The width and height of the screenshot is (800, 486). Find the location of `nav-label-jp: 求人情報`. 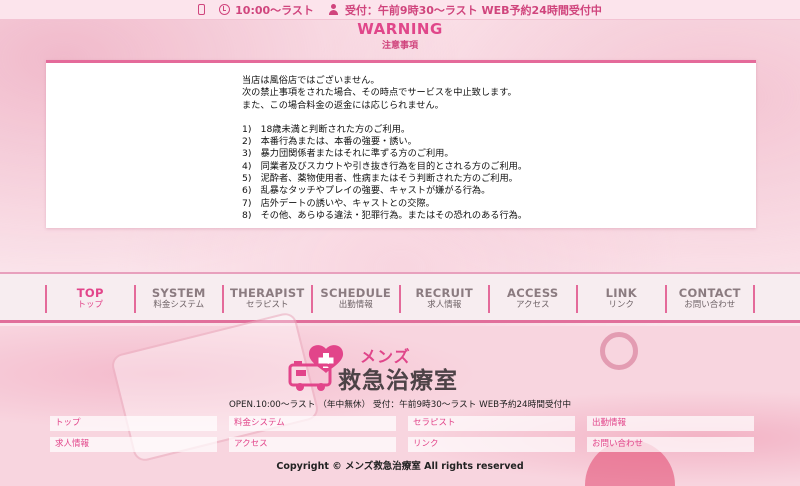

nav-label-jp: 求人情報 is located at coordinates (444, 305).